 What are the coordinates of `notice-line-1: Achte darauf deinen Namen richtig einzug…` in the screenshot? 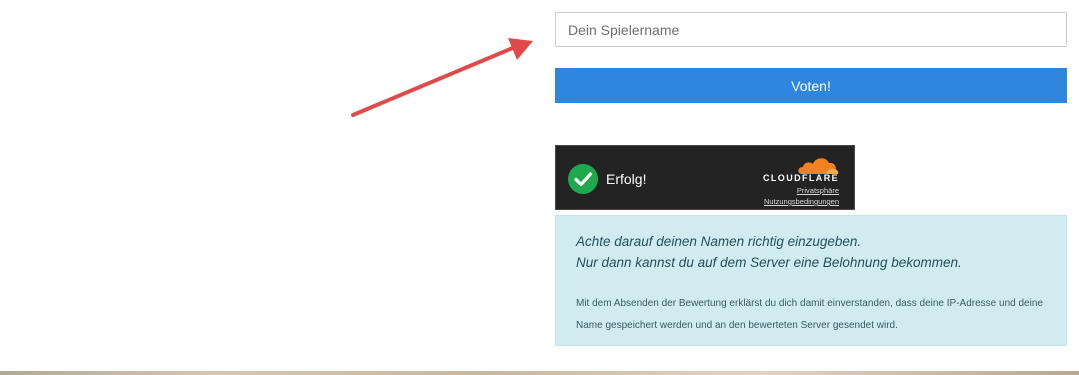 It's located at (719, 241).